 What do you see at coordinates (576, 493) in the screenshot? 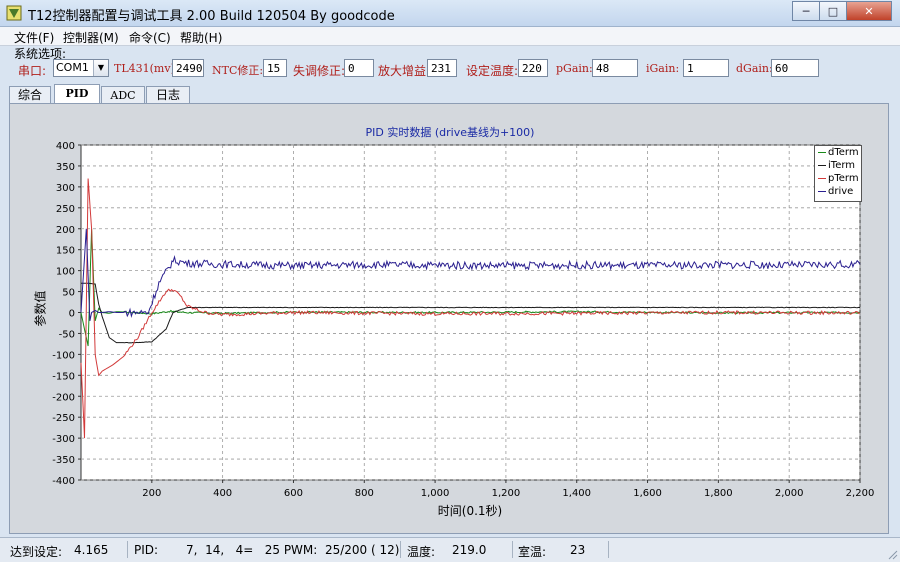
I see `x-tick-label: 1,400` at bounding box center [576, 493].